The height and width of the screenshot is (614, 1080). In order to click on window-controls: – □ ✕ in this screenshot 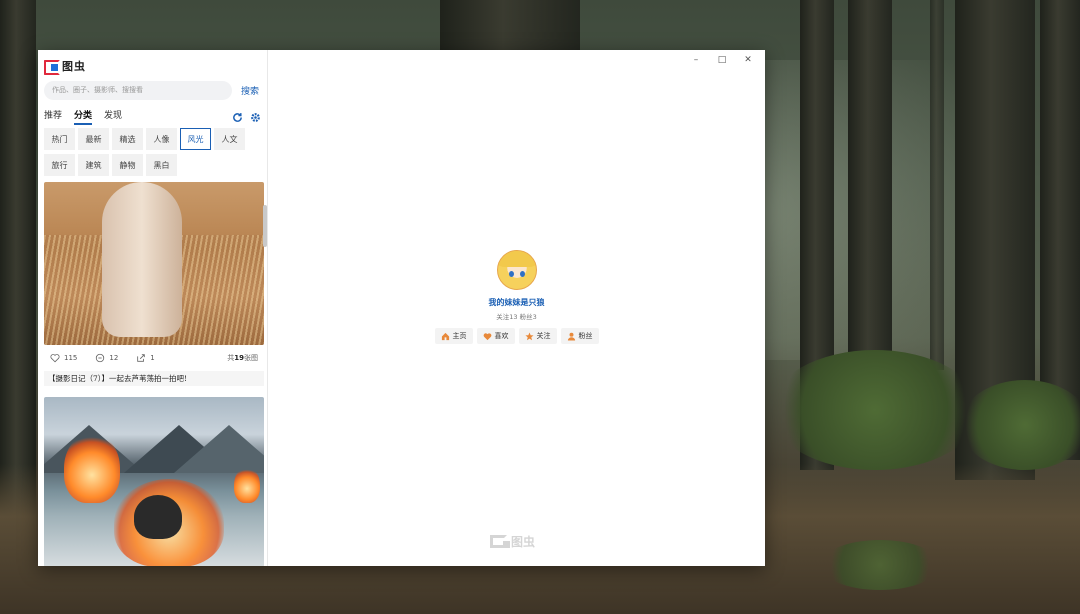, I will do `click(722, 60)`.